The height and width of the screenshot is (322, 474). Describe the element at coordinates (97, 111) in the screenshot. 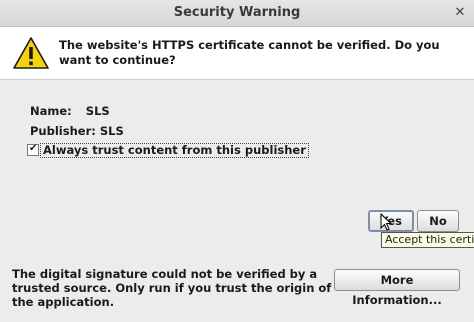

I see `name-value: SLS` at that location.